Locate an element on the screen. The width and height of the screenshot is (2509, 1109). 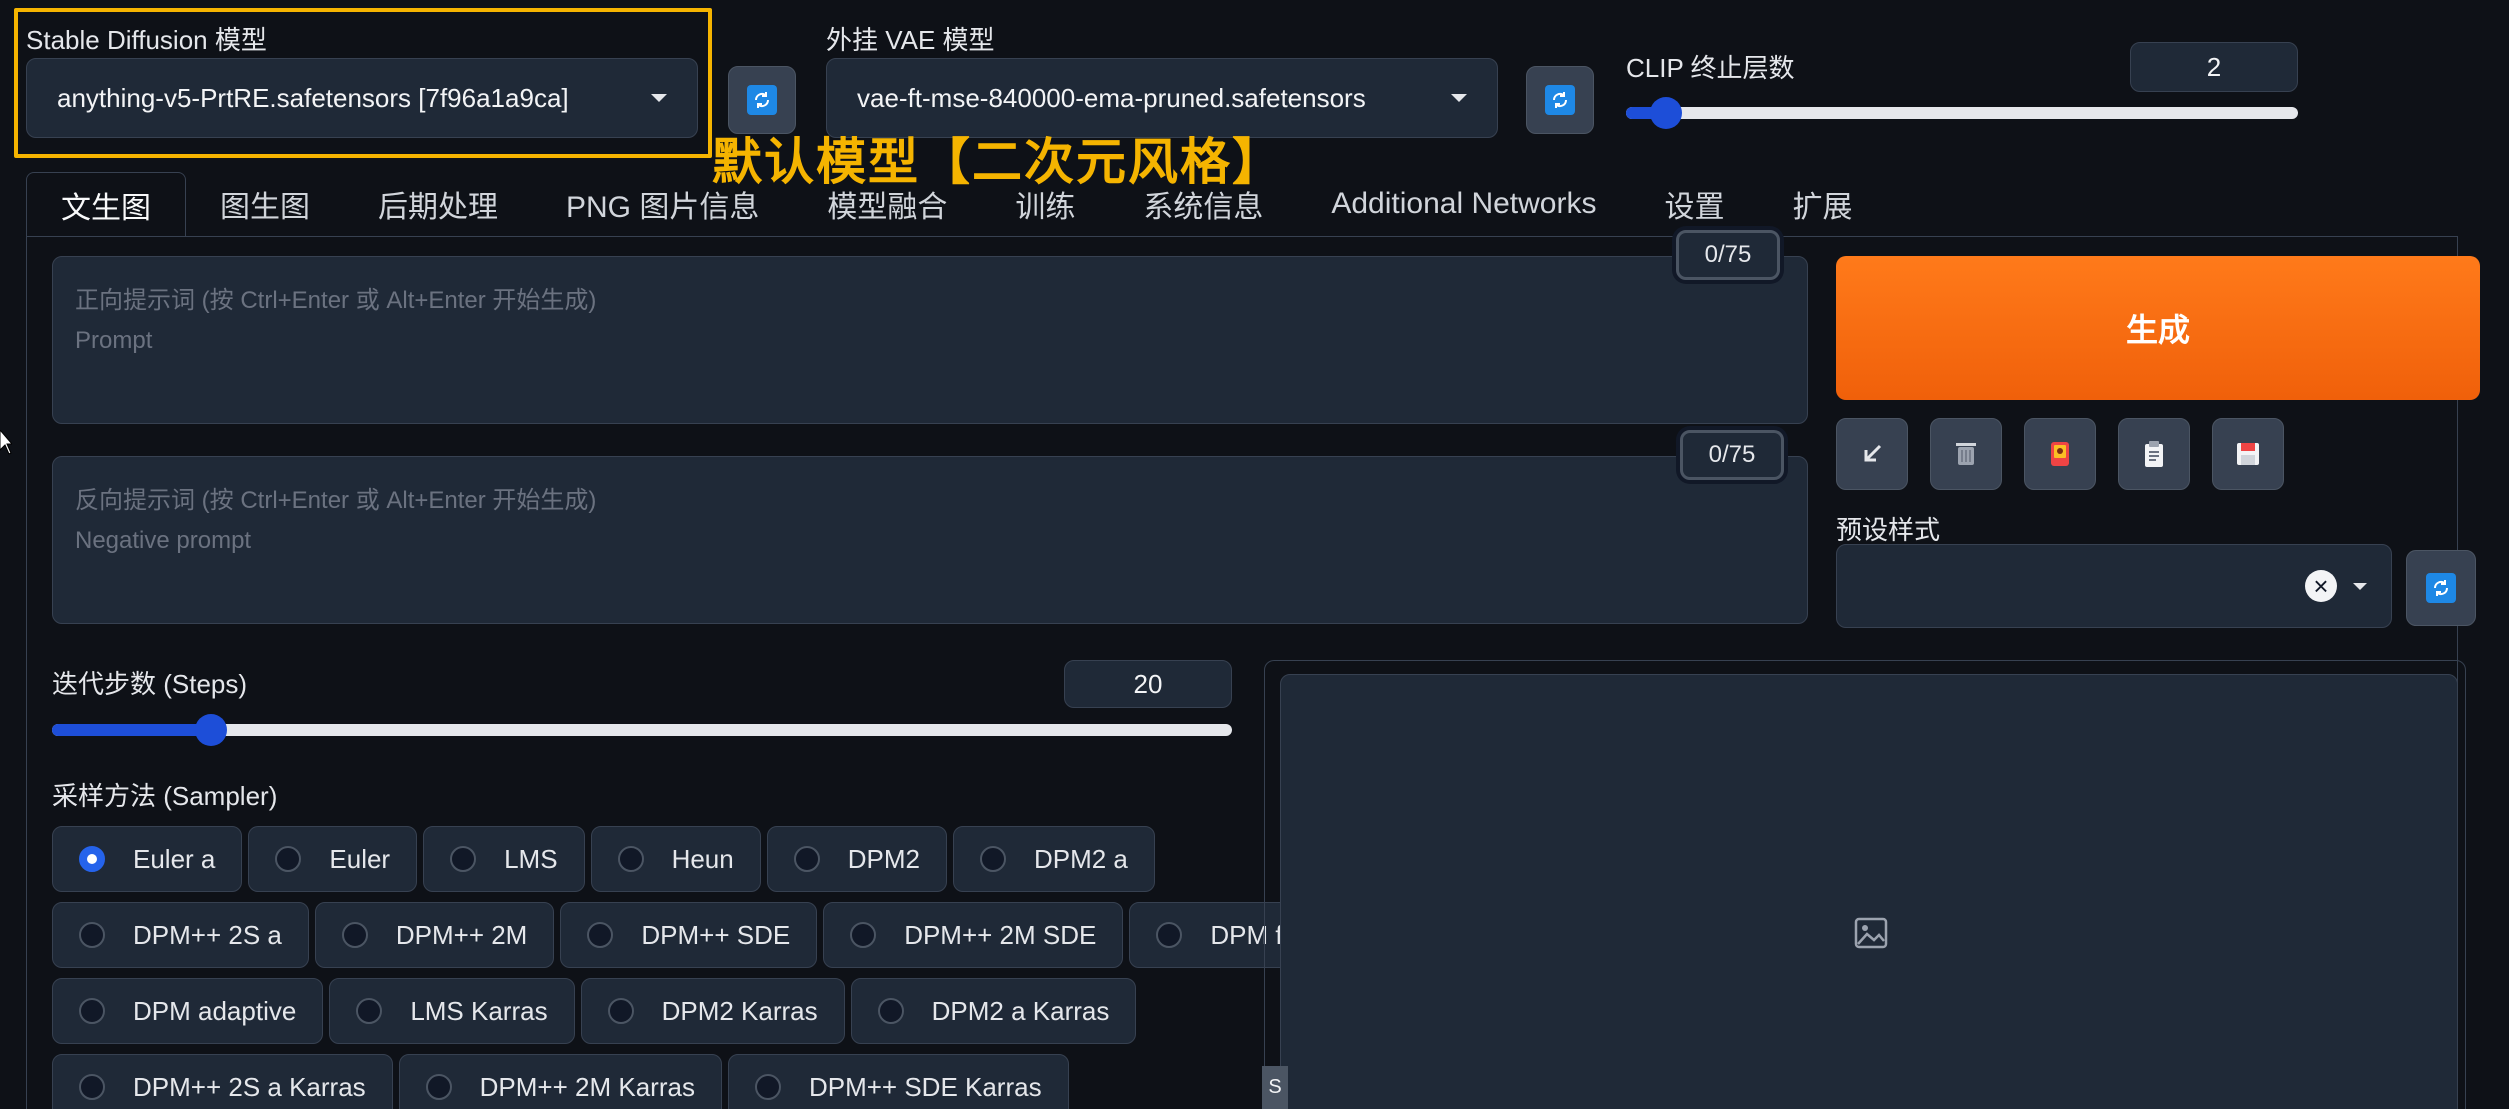
sampler-option-label: LMS is located at coordinates (531, 858).